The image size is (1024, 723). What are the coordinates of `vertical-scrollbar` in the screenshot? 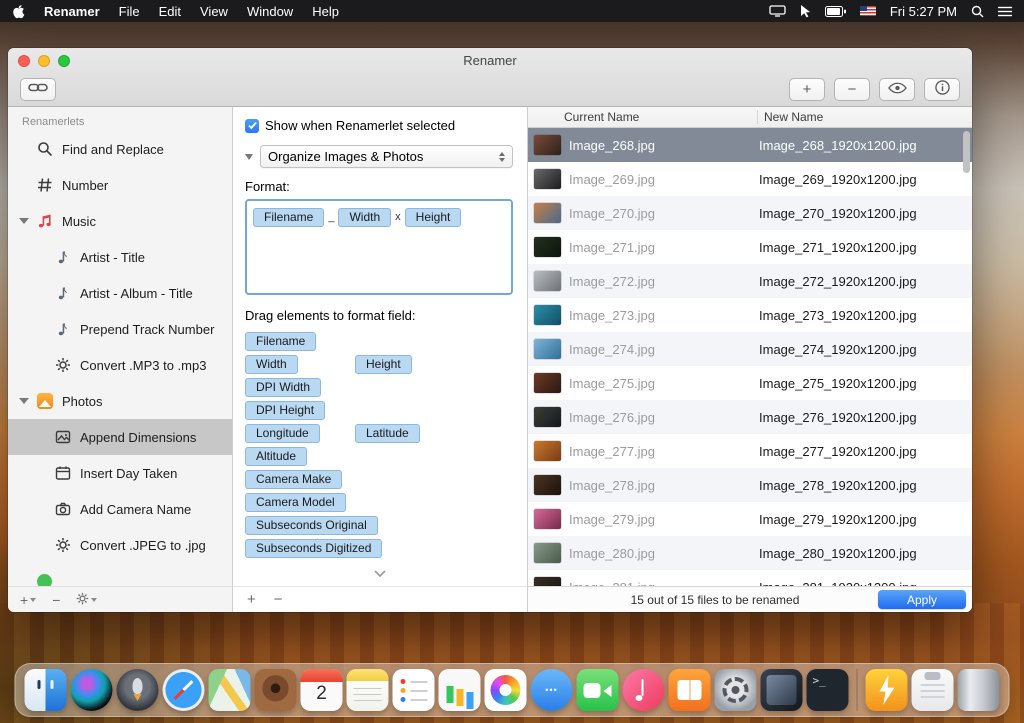 It's located at (966, 152).